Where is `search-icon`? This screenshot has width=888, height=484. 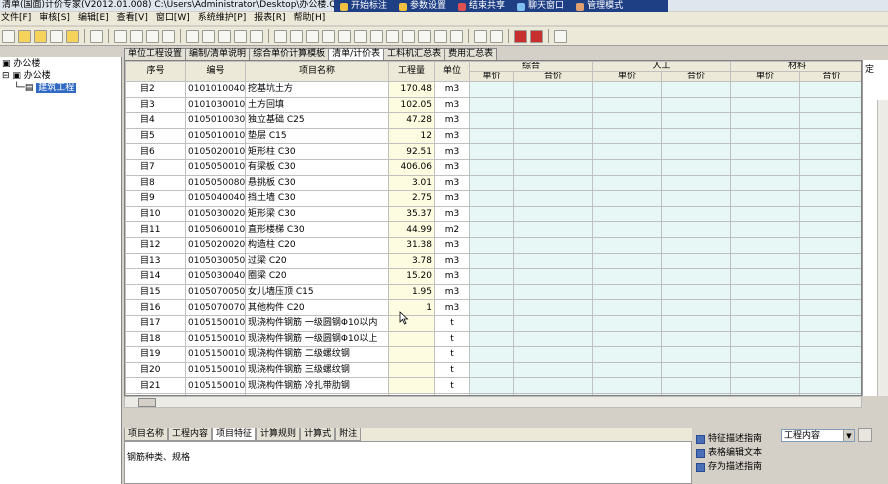 search-icon is located at coordinates (224, 36).